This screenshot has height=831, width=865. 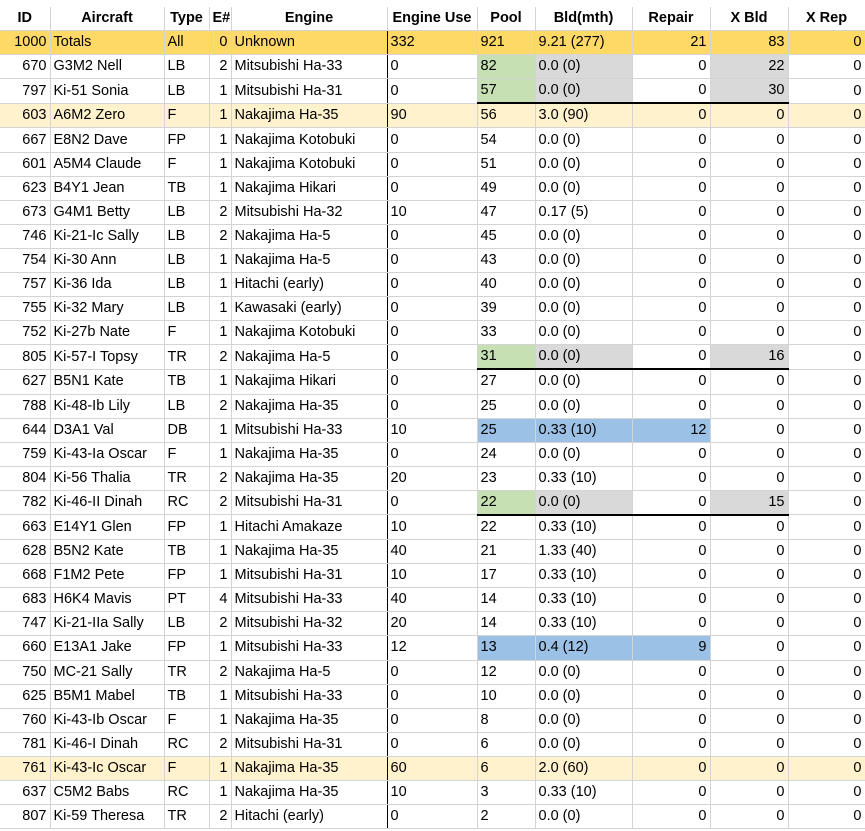 What do you see at coordinates (107, 164) in the screenshot?
I see `cell-aircraft: A5M4 Claude` at bounding box center [107, 164].